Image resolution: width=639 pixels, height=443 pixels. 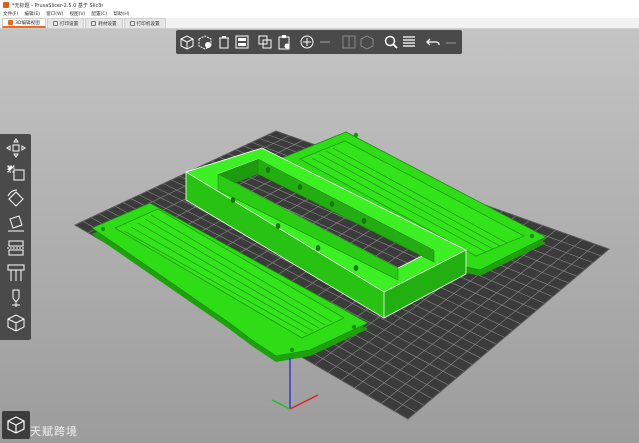 I want to click on rotate-icon, so click(x=15, y=197).